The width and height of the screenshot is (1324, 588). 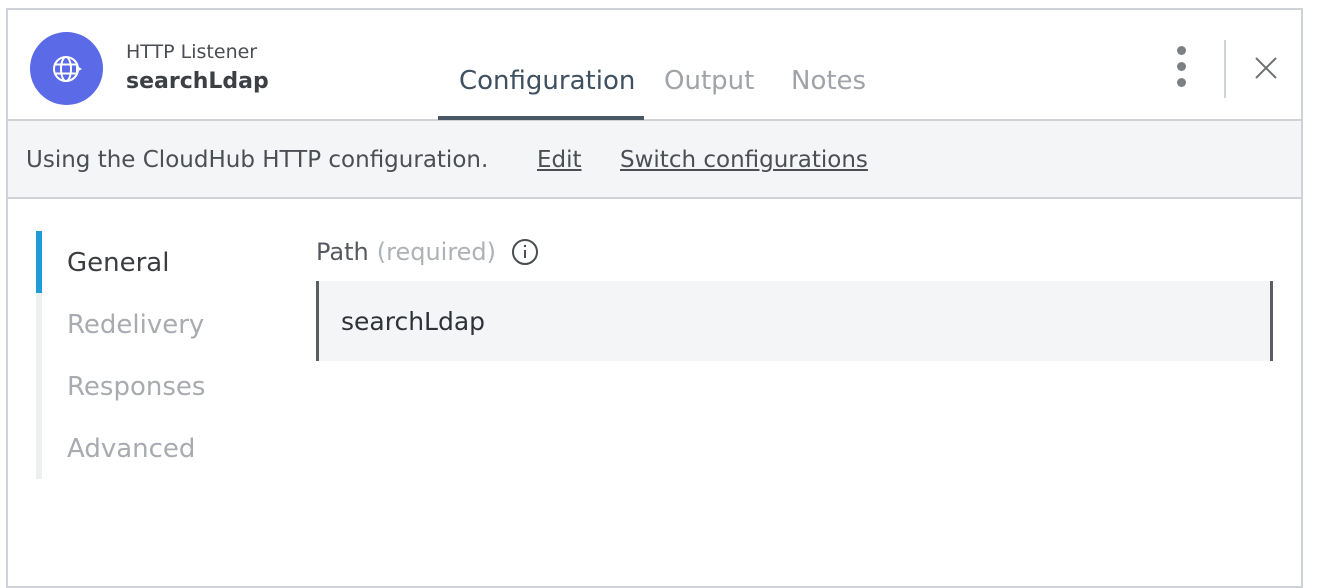 I want to click on header-divider, so click(x=1225, y=69).